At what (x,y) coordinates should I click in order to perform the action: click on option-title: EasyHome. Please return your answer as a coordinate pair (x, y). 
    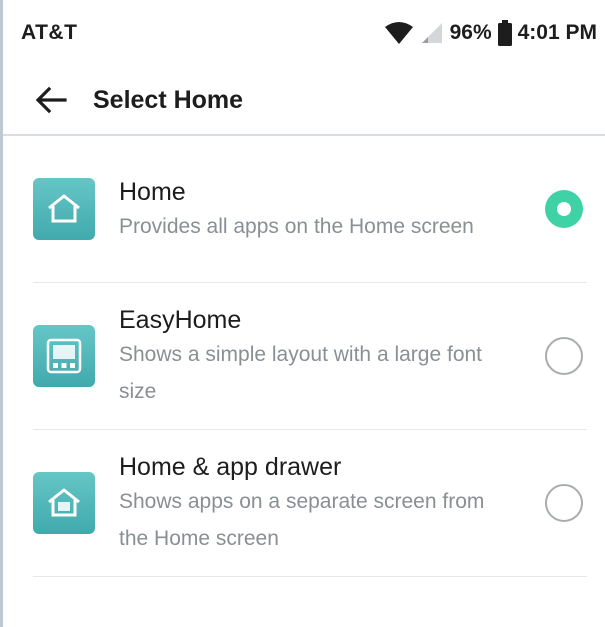
    Looking at the image, I should click on (180, 320).